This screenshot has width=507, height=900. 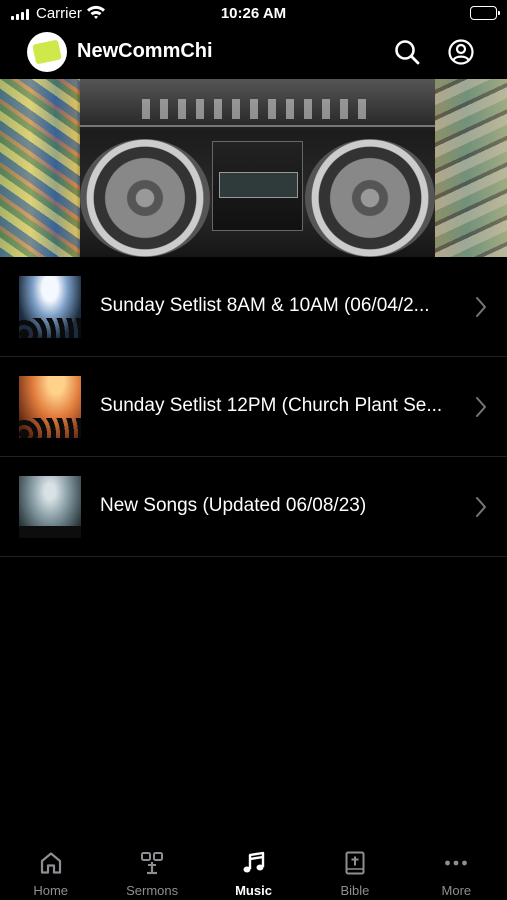 What do you see at coordinates (152, 890) in the screenshot?
I see `tab-label: Sermons` at bounding box center [152, 890].